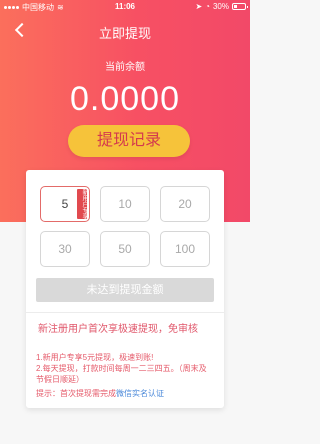  What do you see at coordinates (220, 6) in the screenshot?
I see `battery-percent: 30%` at bounding box center [220, 6].